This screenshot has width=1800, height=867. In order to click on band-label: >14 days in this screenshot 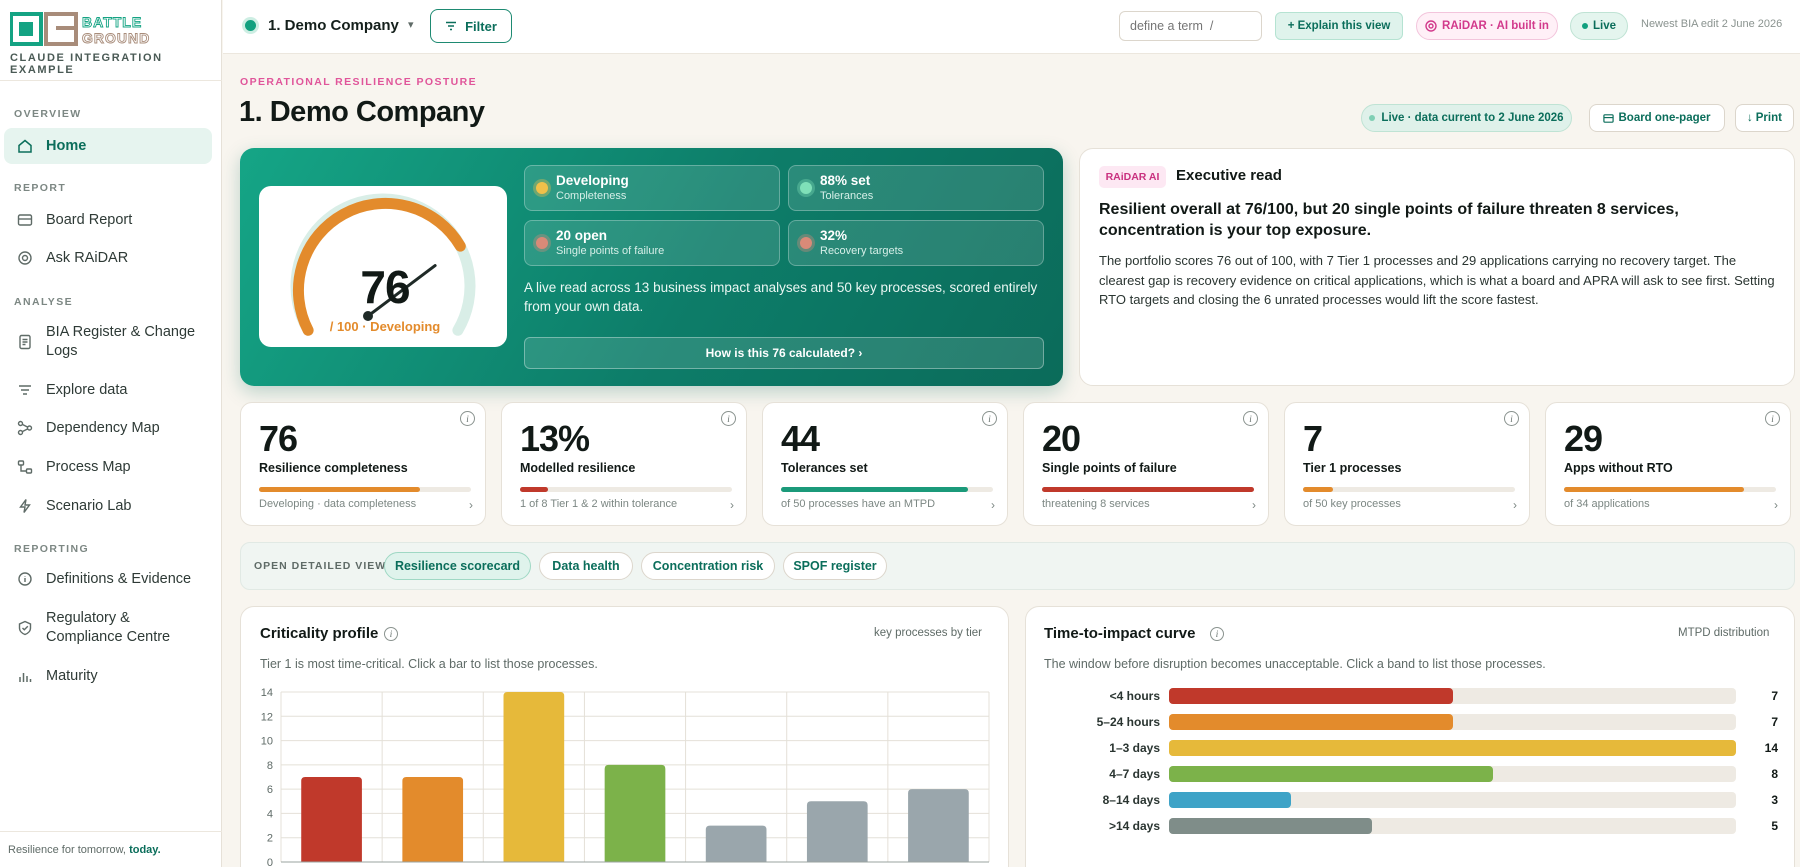, I will do `click(1134, 826)`.